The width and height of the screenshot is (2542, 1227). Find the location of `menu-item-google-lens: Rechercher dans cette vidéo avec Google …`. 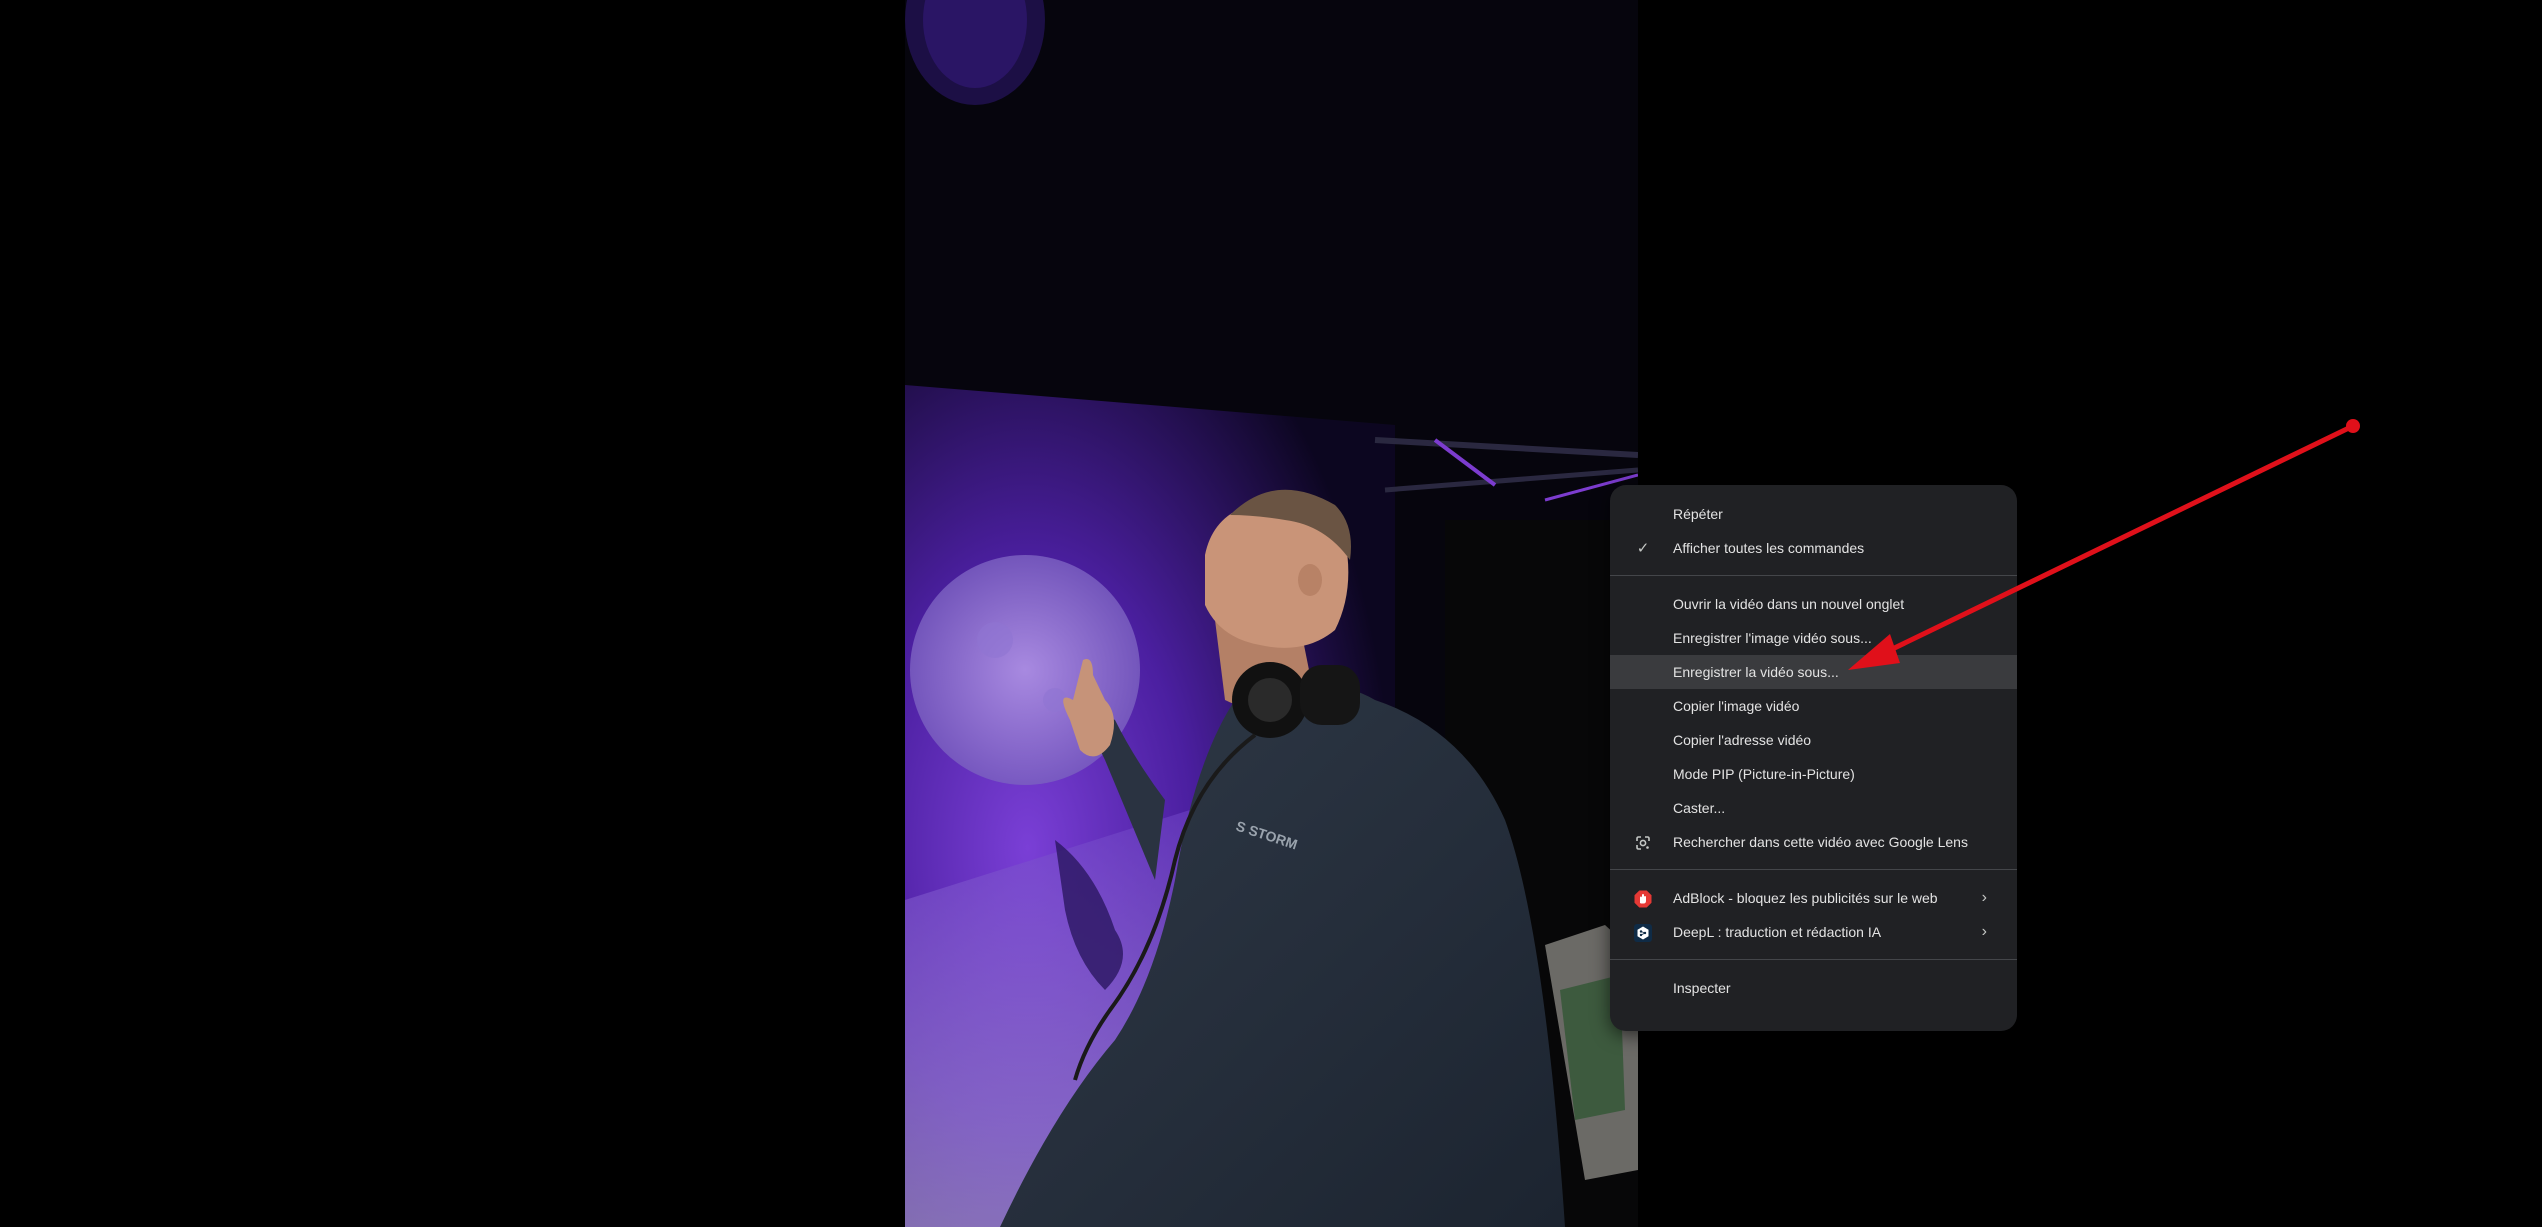

menu-item-google-lens: Rechercher dans cette vidéo avec Google … is located at coordinates (1813, 842).